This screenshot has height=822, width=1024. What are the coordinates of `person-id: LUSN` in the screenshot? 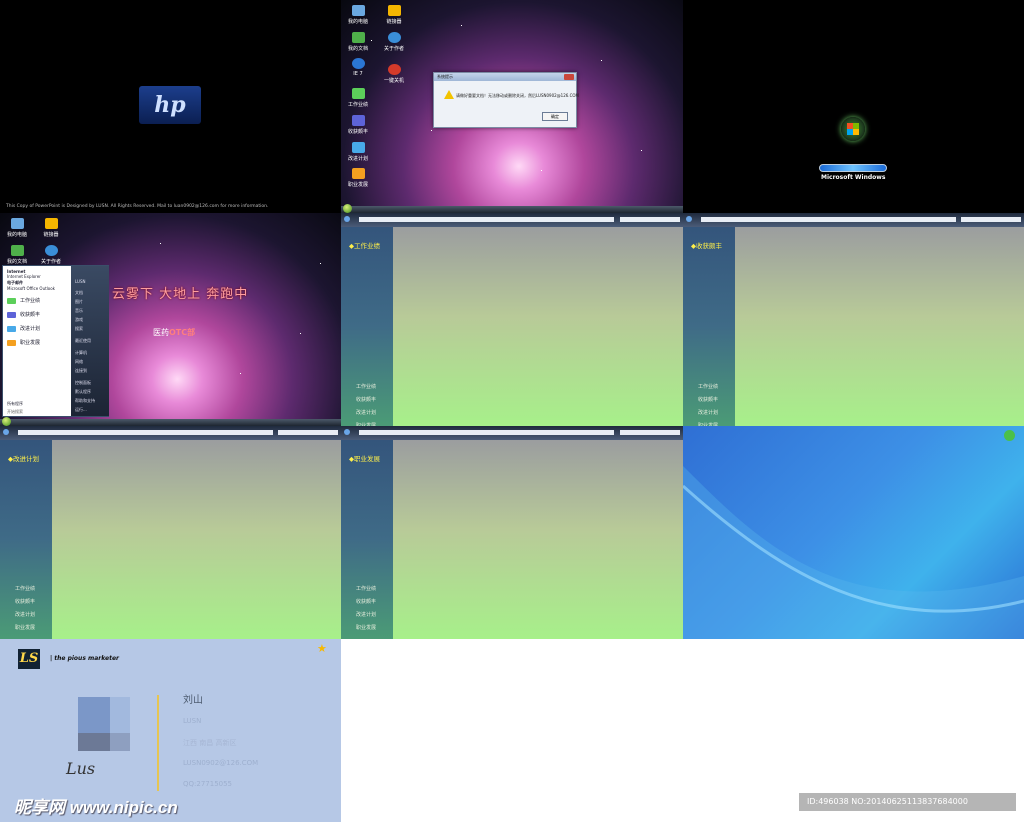 It's located at (192, 721).